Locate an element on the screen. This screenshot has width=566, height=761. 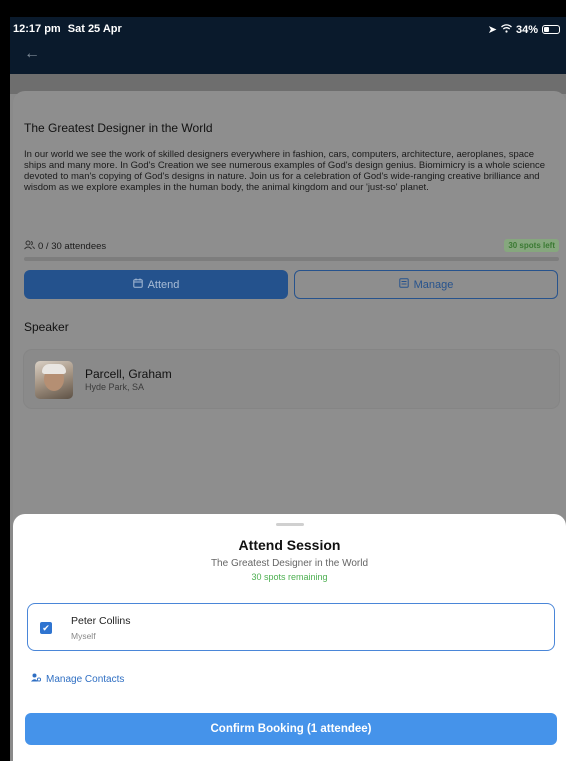
attendee-name: Peter Collins is located at coordinates (101, 621).